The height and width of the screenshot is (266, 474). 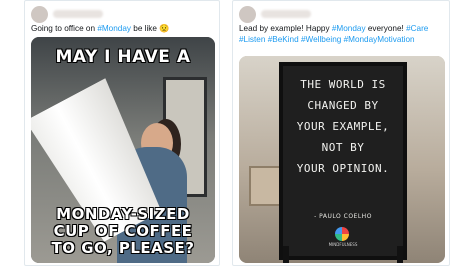 What do you see at coordinates (379, 39) in the screenshot?
I see `hashtag-mondaymotivation: #MondayMotivation` at bounding box center [379, 39].